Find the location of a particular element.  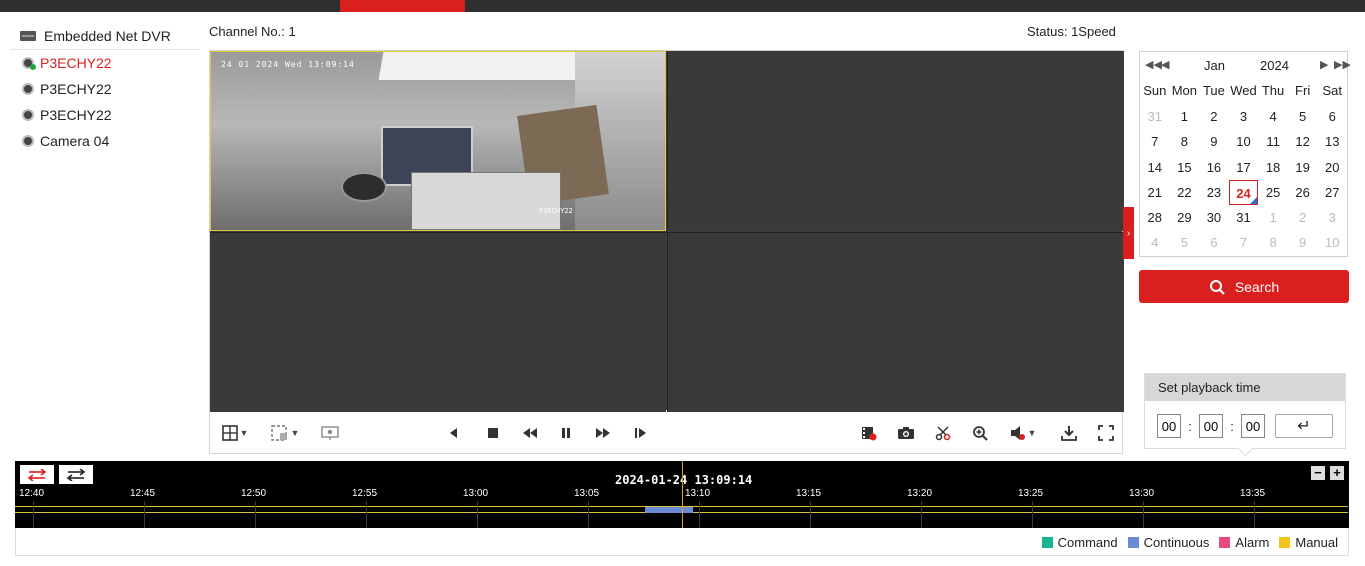

reverse-play-button is located at coordinates (454, 433).